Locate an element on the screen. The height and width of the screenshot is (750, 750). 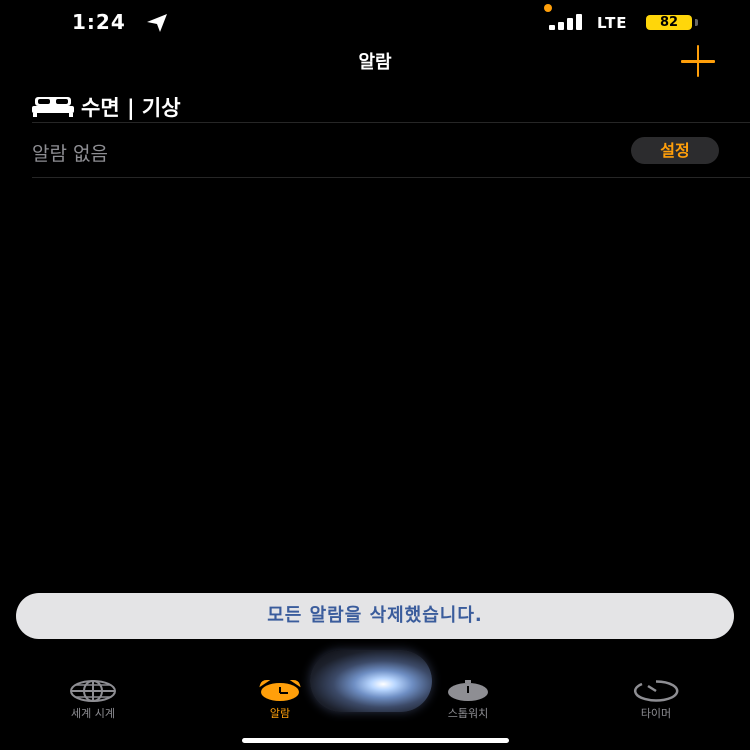
tab-label: 타이머 is located at coordinates (656, 713).